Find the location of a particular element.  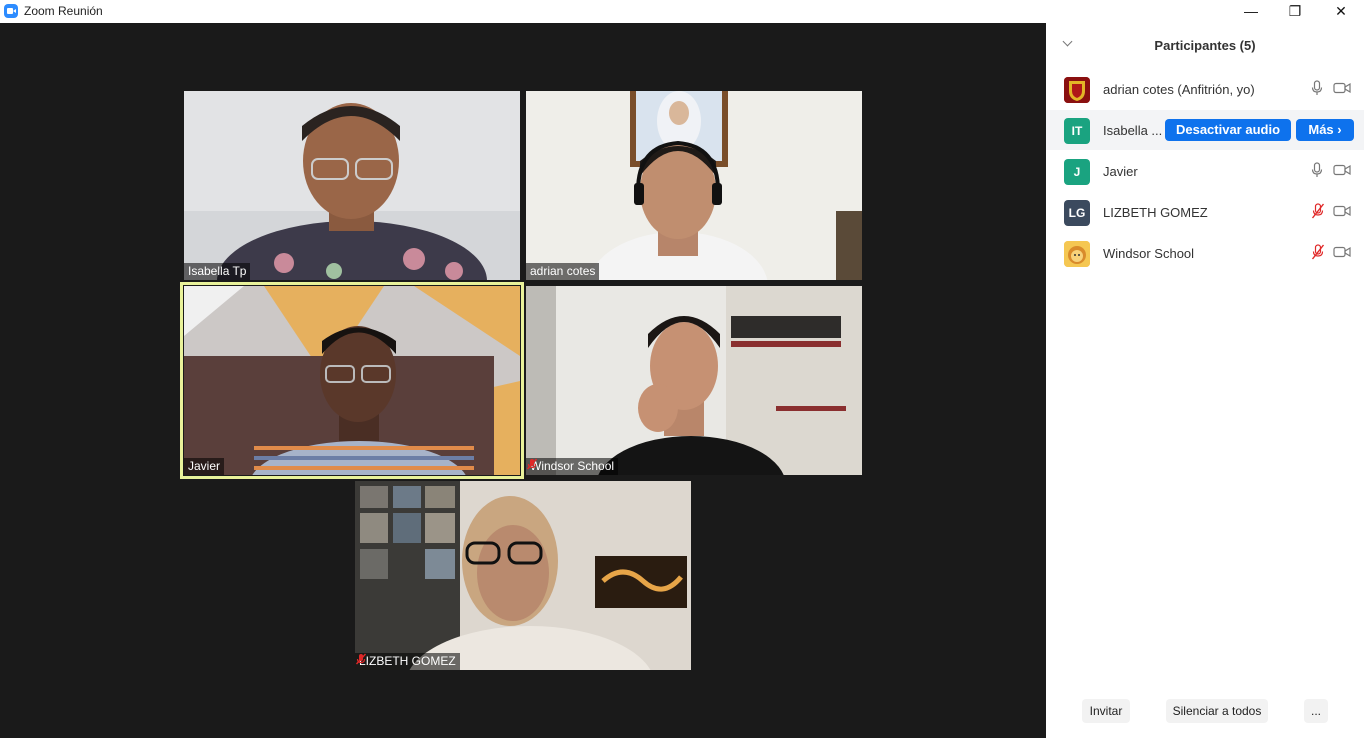

chevron-right-icon: › is located at coordinates (1339, 129).